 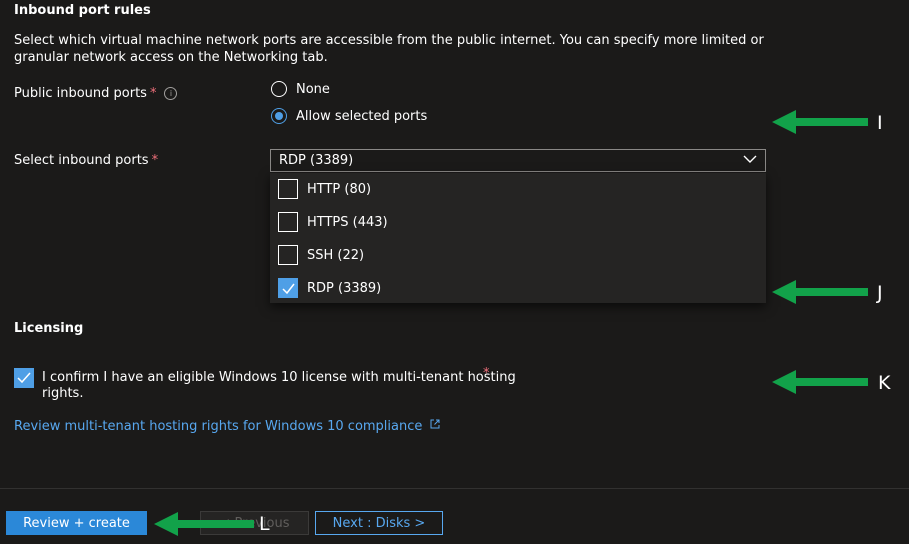 What do you see at coordinates (171, 93) in the screenshot?
I see `info-icon: i` at bounding box center [171, 93].